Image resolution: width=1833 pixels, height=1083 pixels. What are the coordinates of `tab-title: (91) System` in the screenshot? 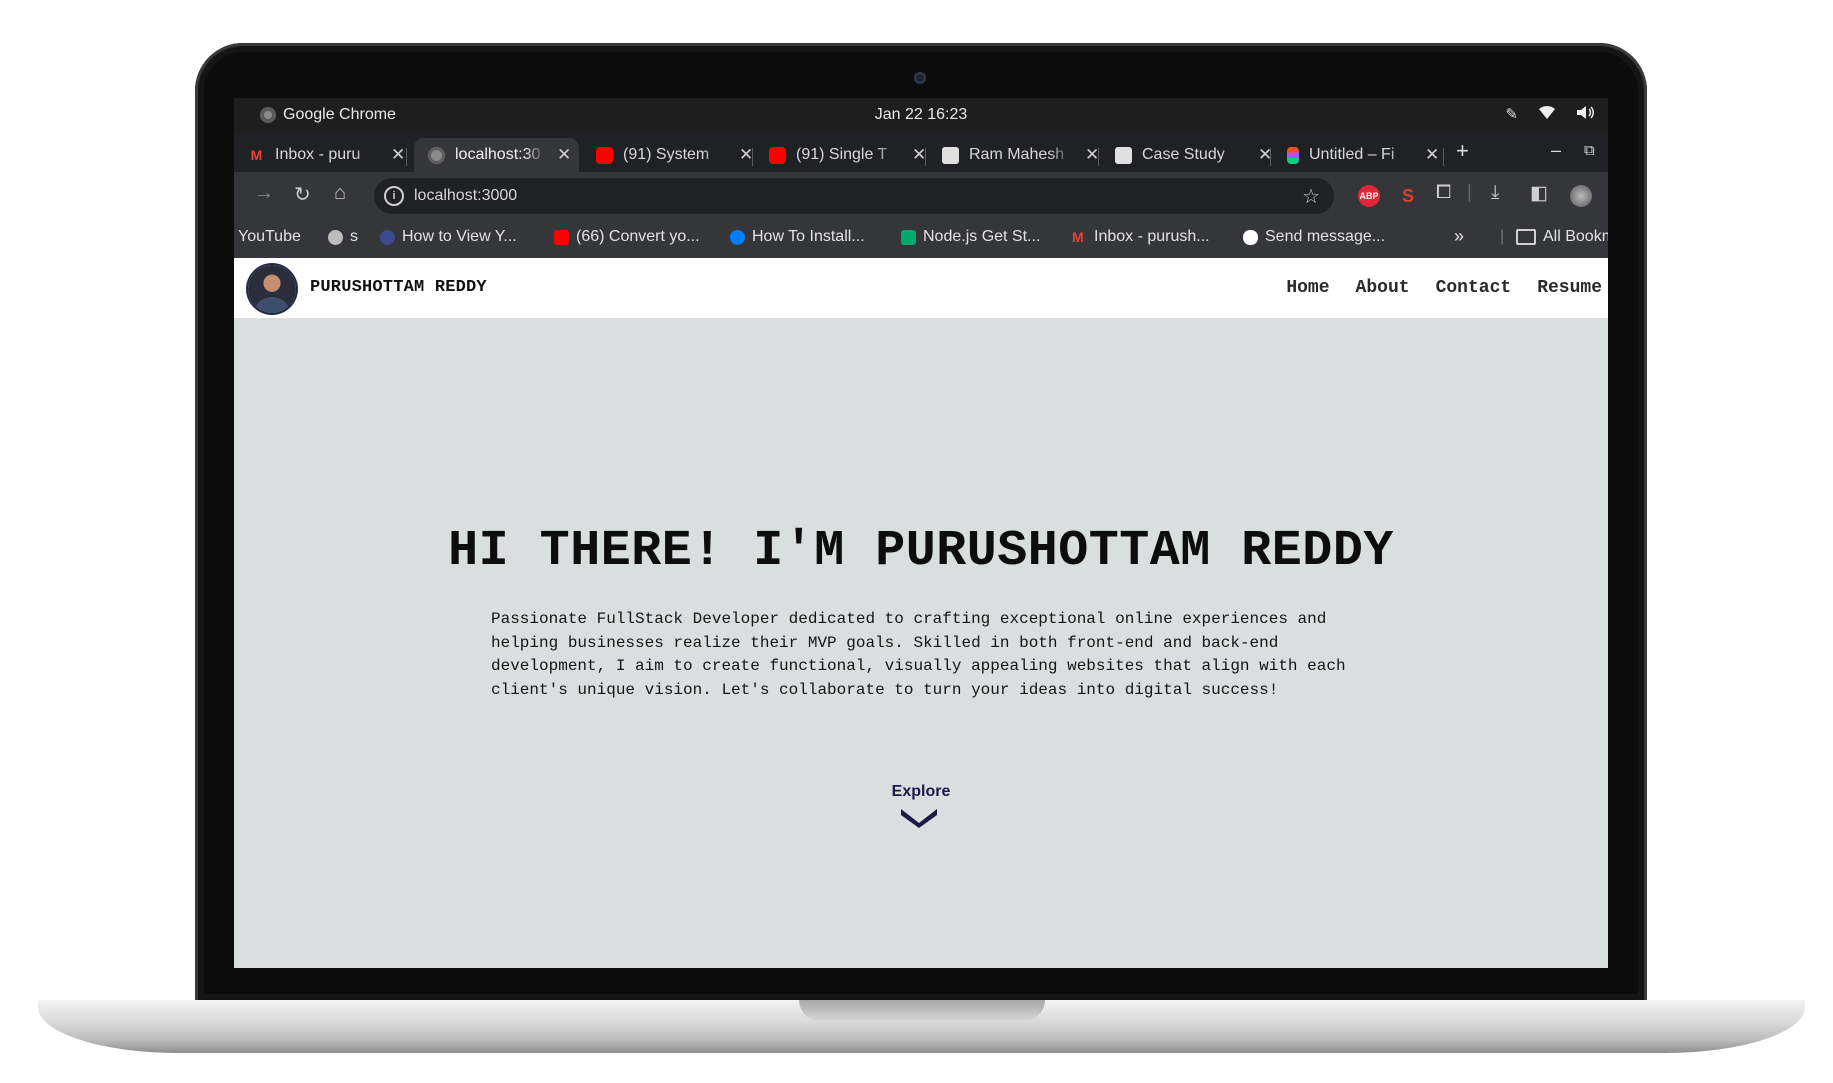 It's located at (666, 154).